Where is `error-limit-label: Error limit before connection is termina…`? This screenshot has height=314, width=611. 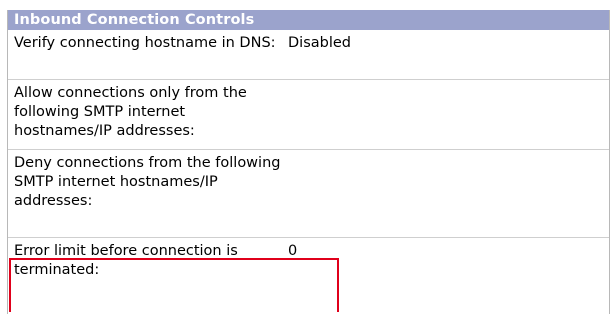 error-limit-label: Error limit before connection is termina… is located at coordinates (126, 260).